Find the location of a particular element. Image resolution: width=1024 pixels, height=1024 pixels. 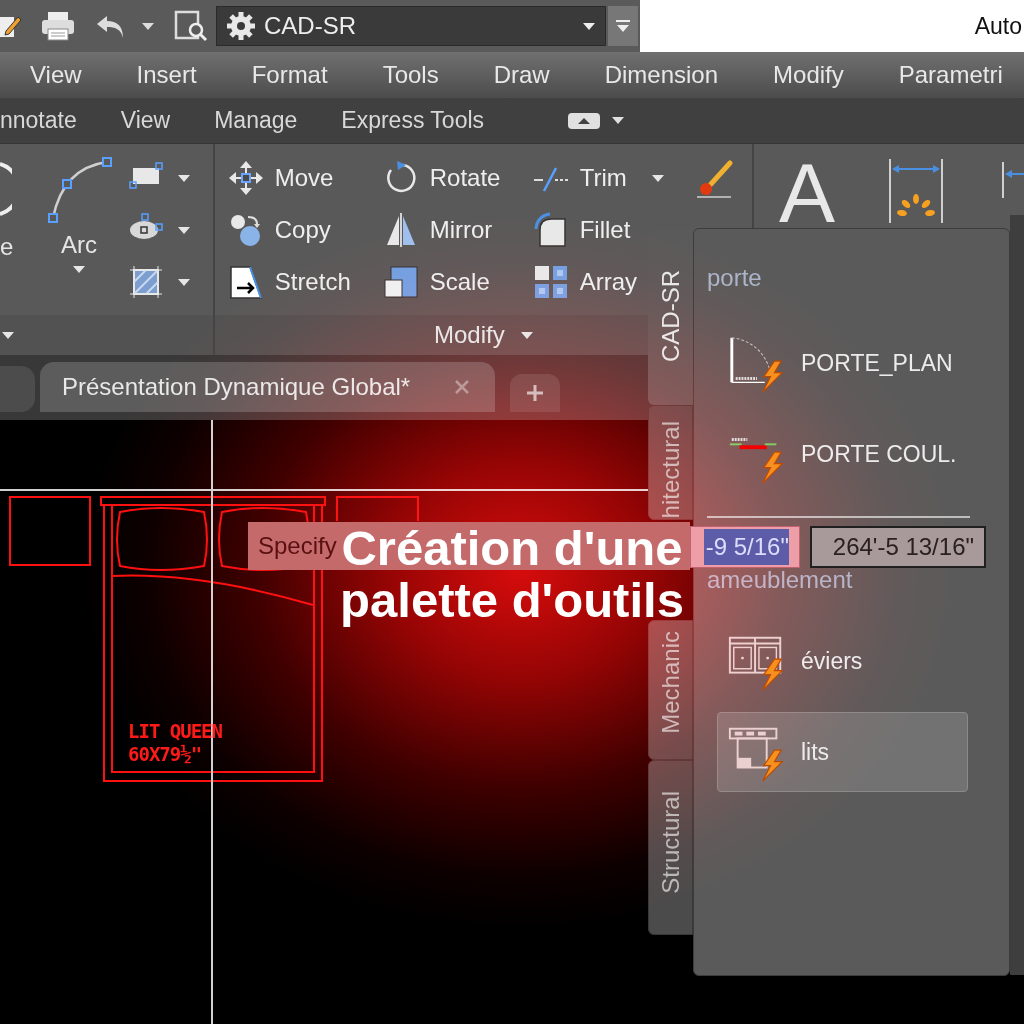

modify-tool-button: Trim is located at coordinates (598, 178).